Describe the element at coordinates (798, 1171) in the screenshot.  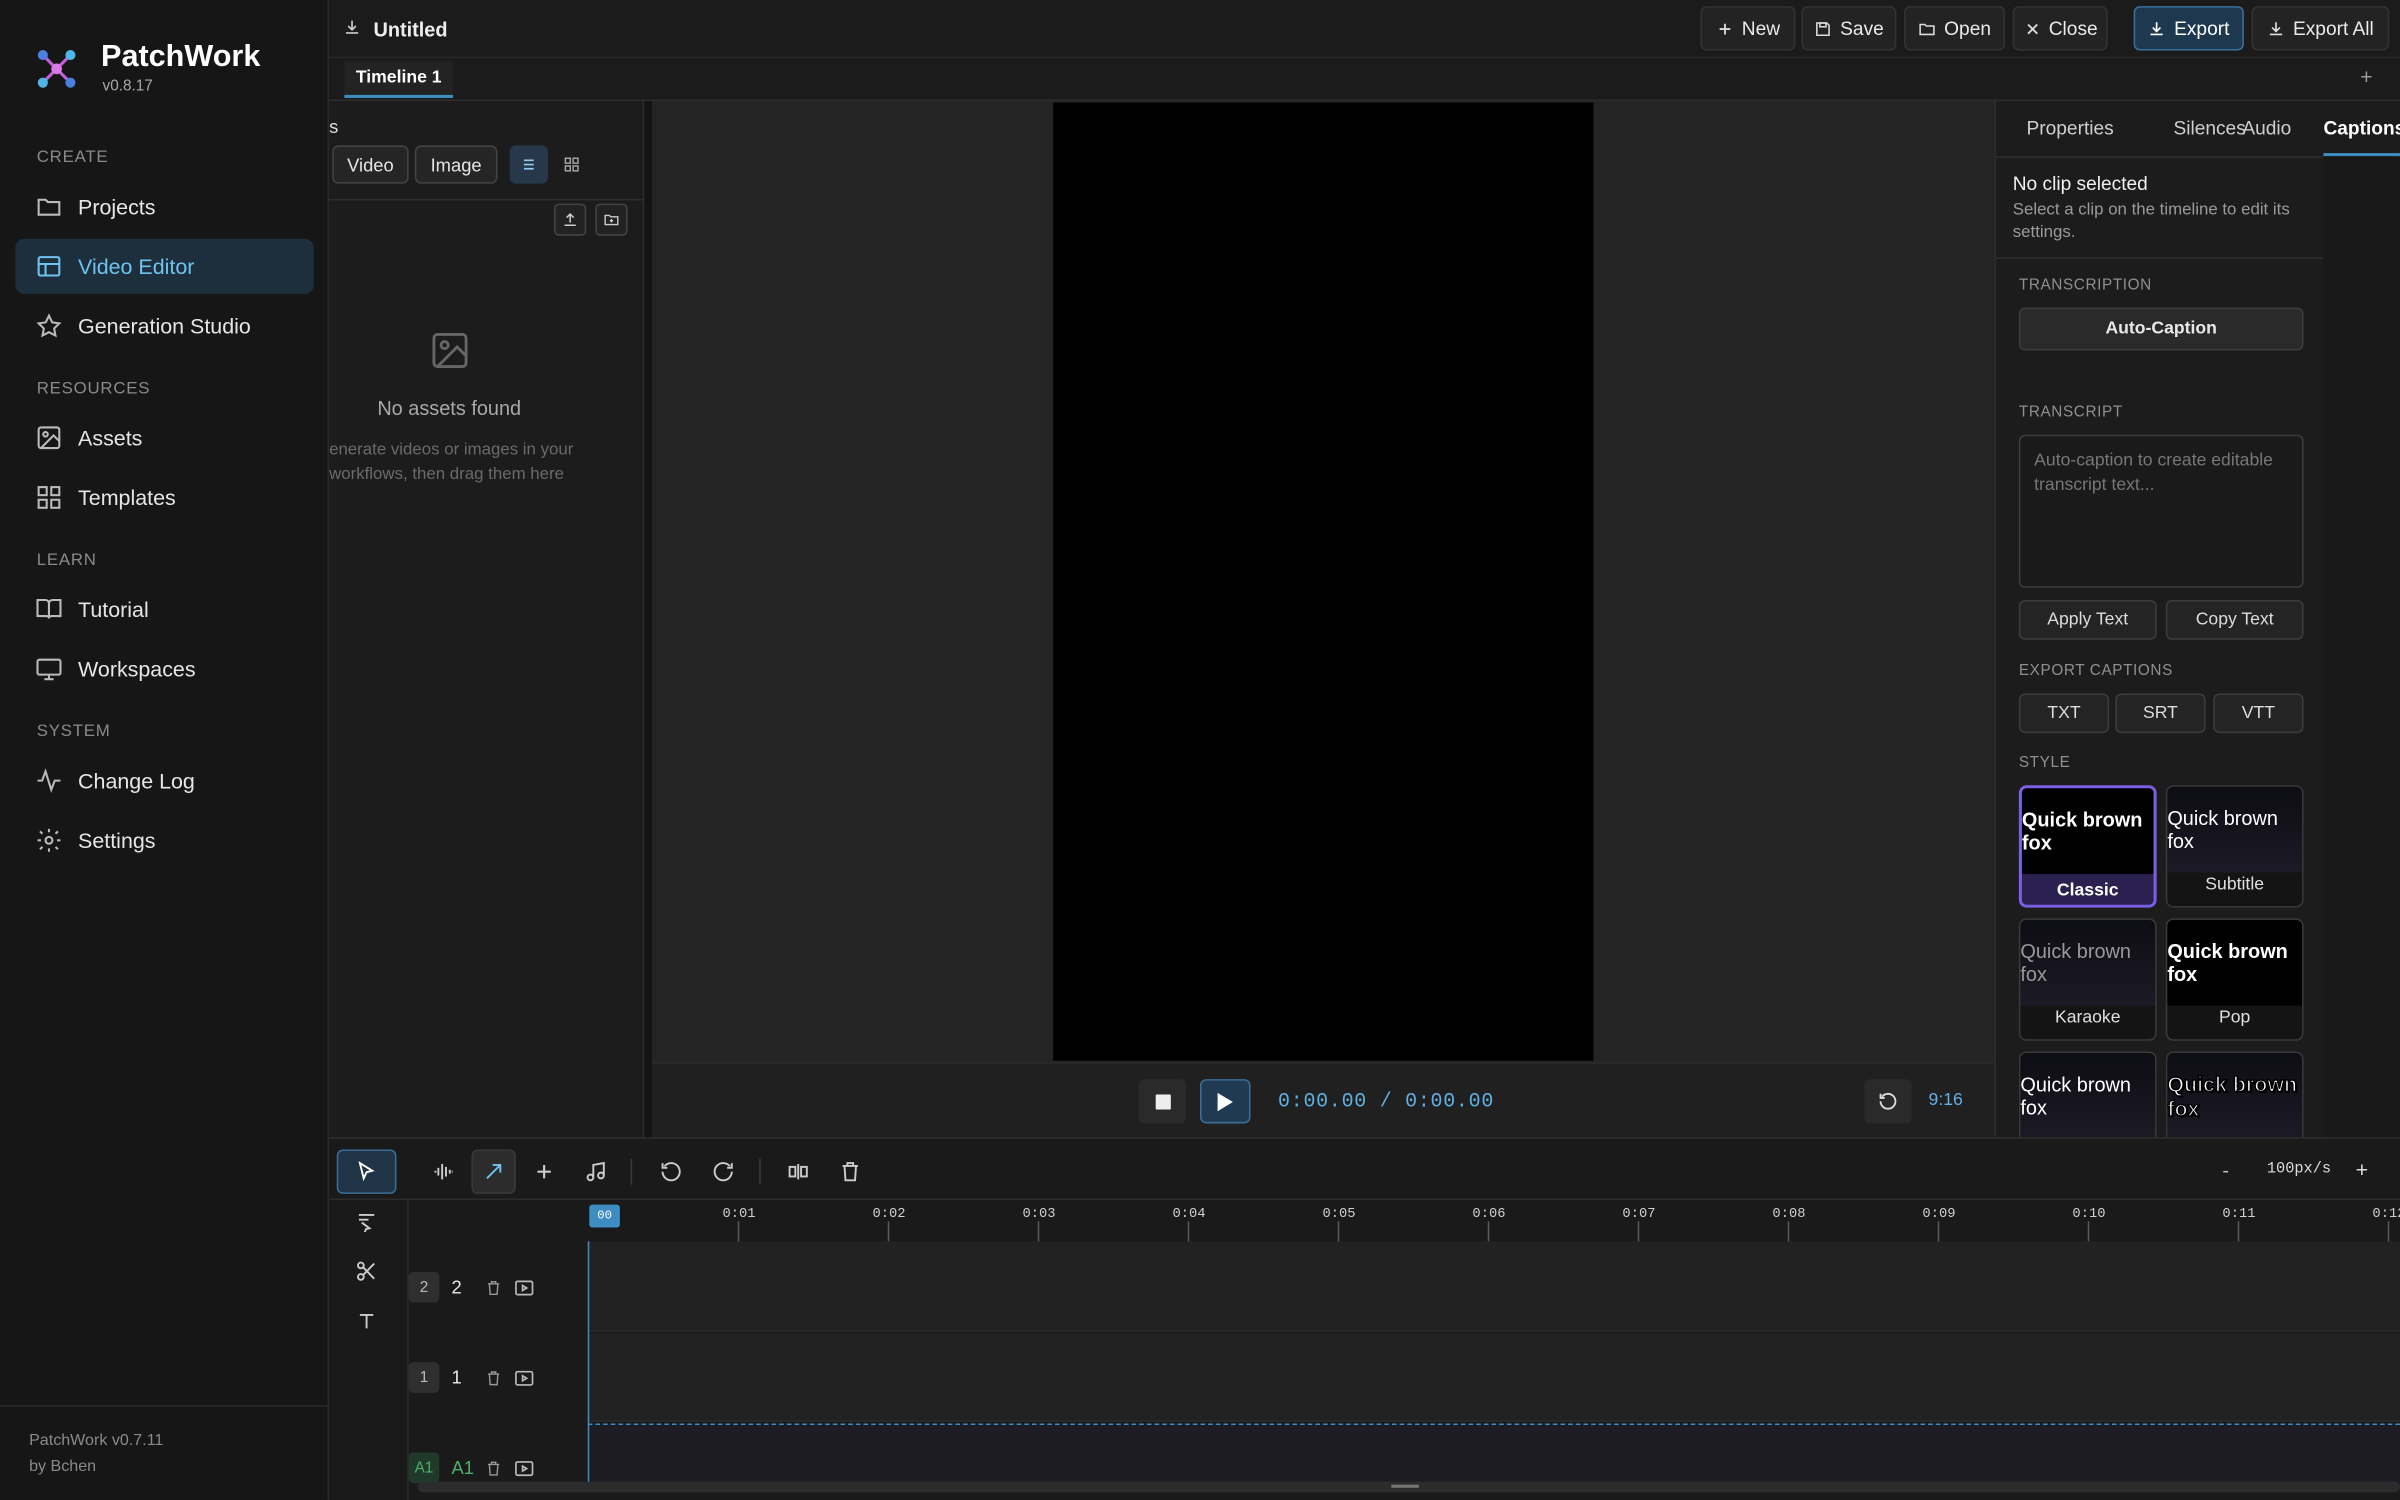
I see `split-button` at that location.